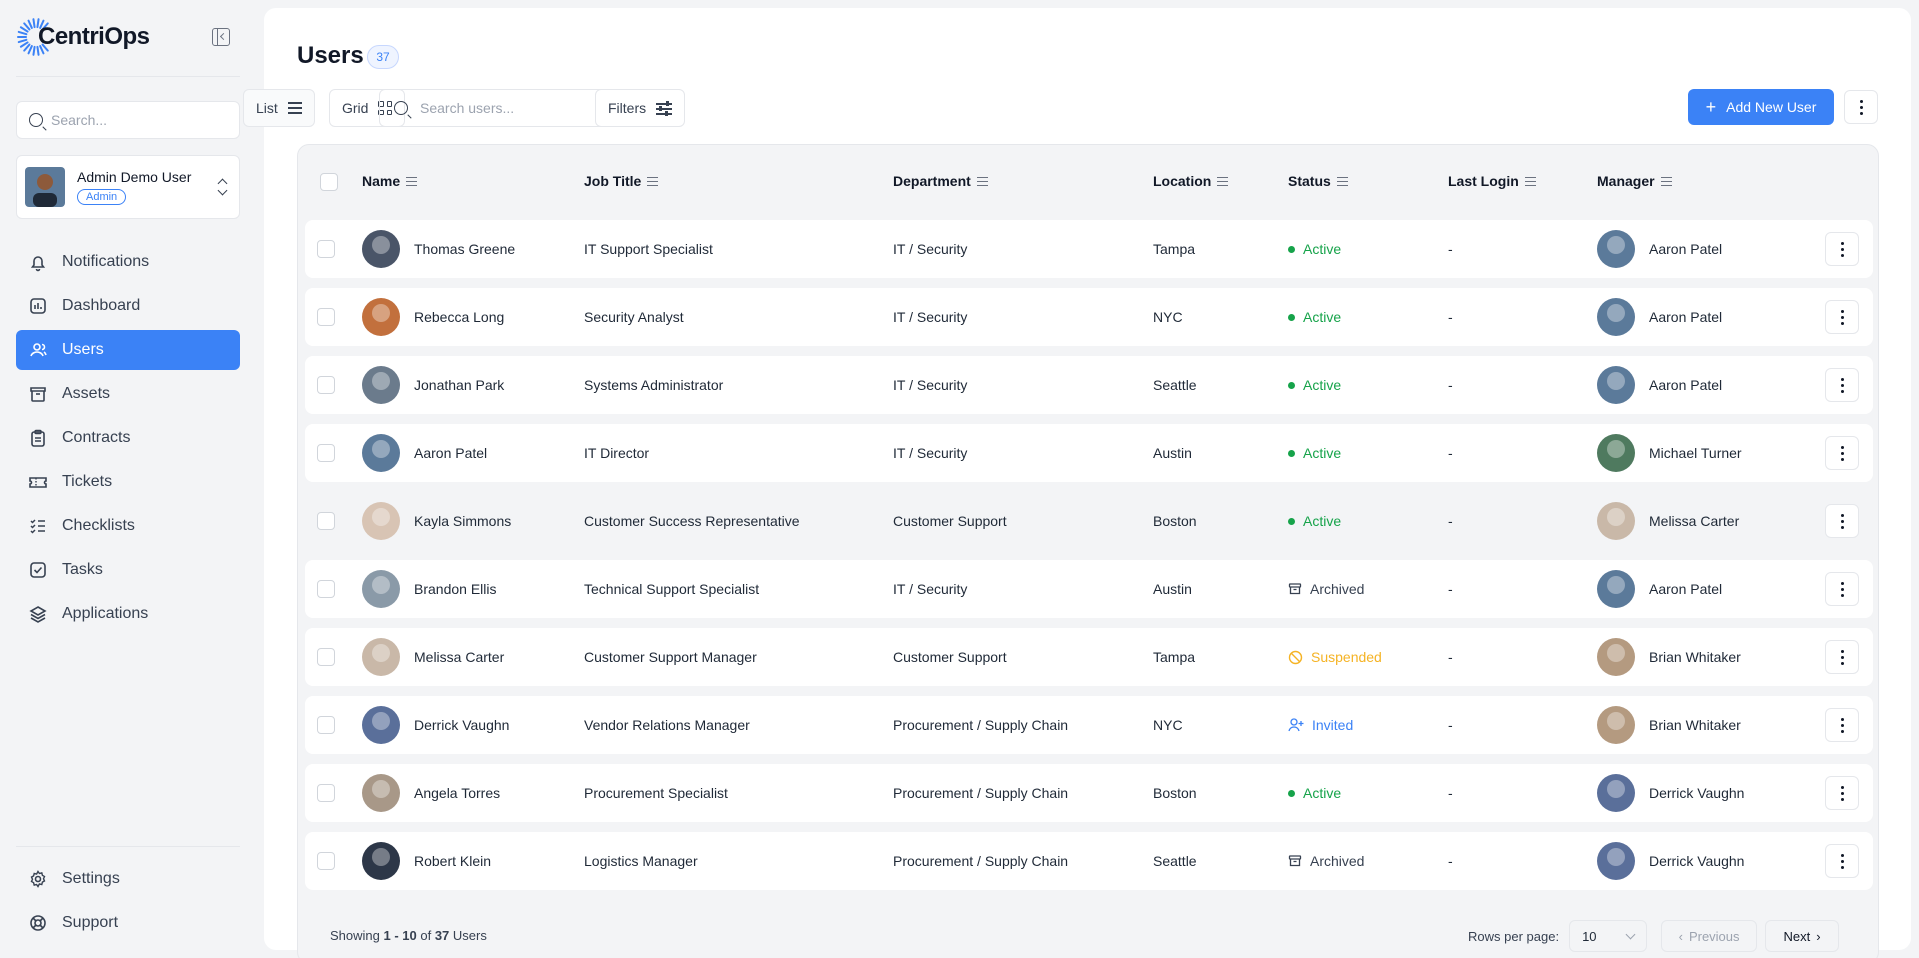  Describe the element at coordinates (83, 37) in the screenshot. I see `logo: CentriOps` at that location.